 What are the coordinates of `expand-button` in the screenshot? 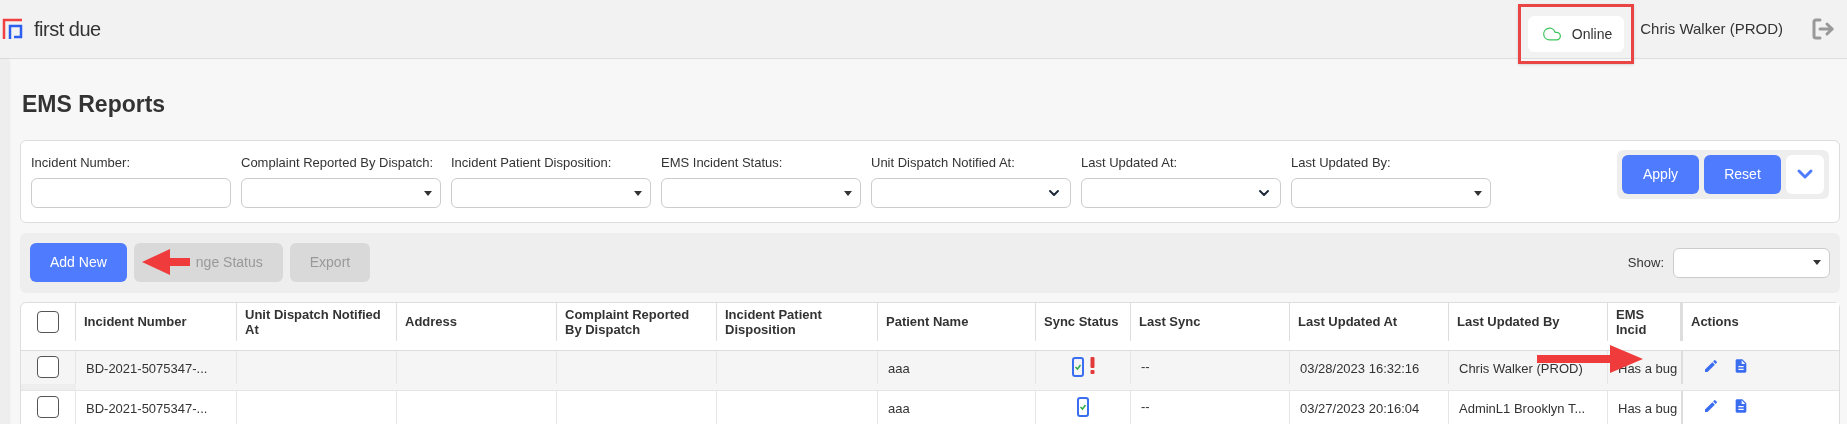 It's located at (1805, 174).